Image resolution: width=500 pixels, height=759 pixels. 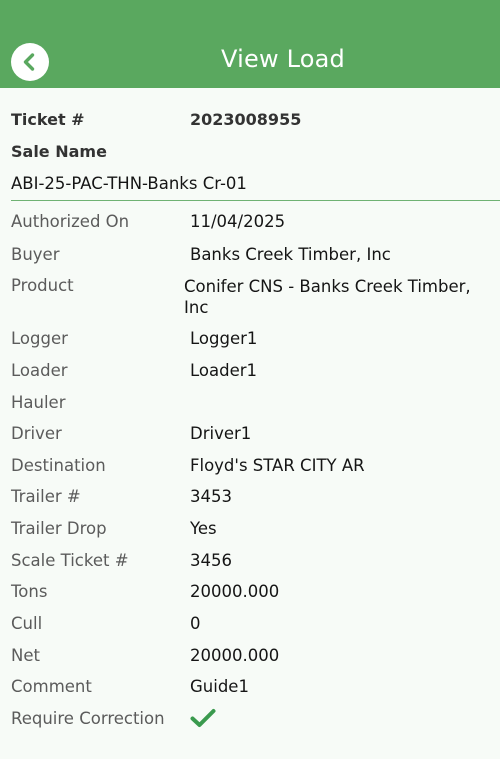 I want to click on cull-value: 0, so click(x=195, y=623).